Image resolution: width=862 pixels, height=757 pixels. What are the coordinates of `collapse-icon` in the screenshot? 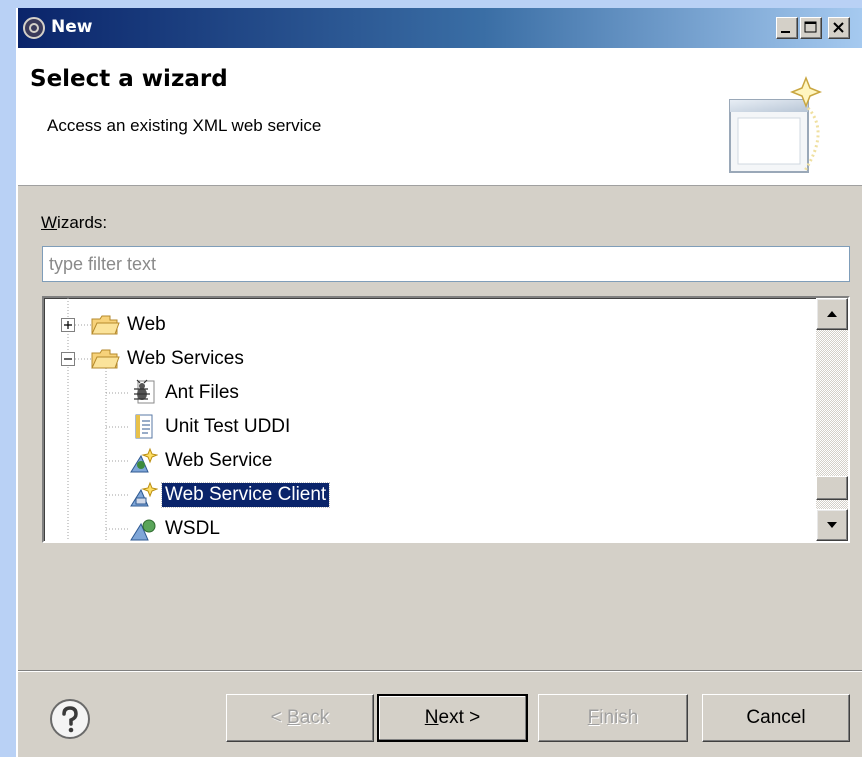 It's located at (68, 359).